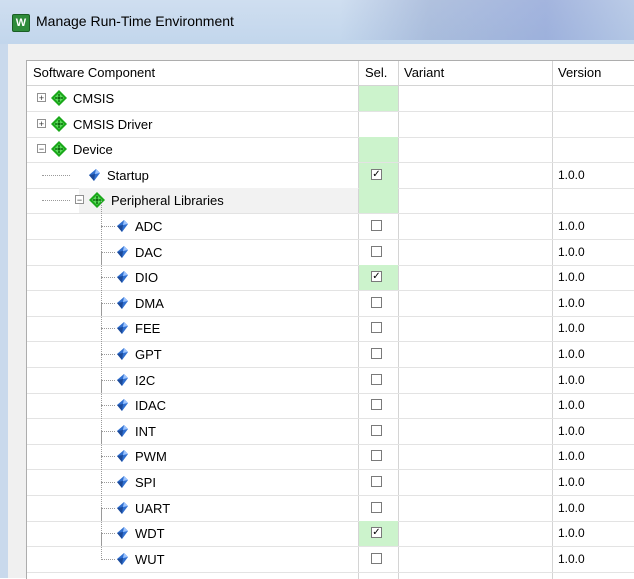  Describe the element at coordinates (330, 553) in the screenshot. I see `tree-row: WUT 1.0.0` at that location.